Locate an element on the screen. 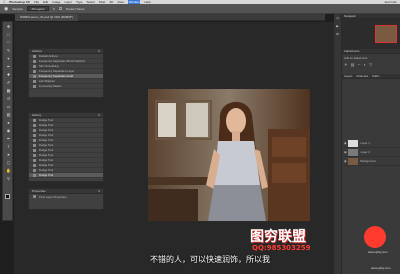  blur-tool-icon: ● is located at coordinates (8, 122).